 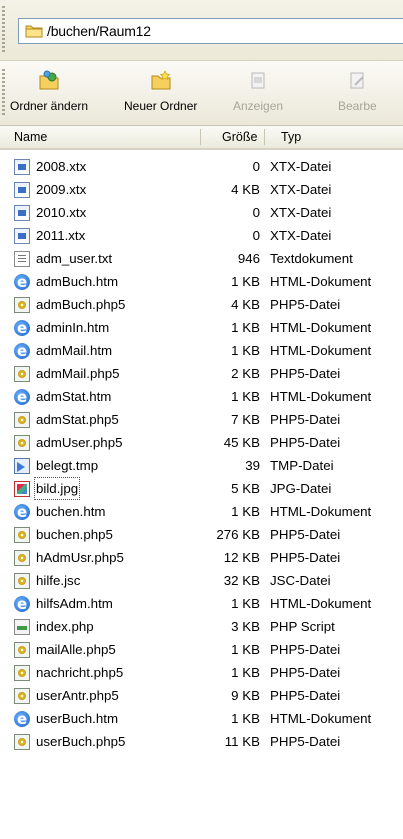 What do you see at coordinates (79, 442) in the screenshot?
I see `file-name: admUser.php5` at bounding box center [79, 442].